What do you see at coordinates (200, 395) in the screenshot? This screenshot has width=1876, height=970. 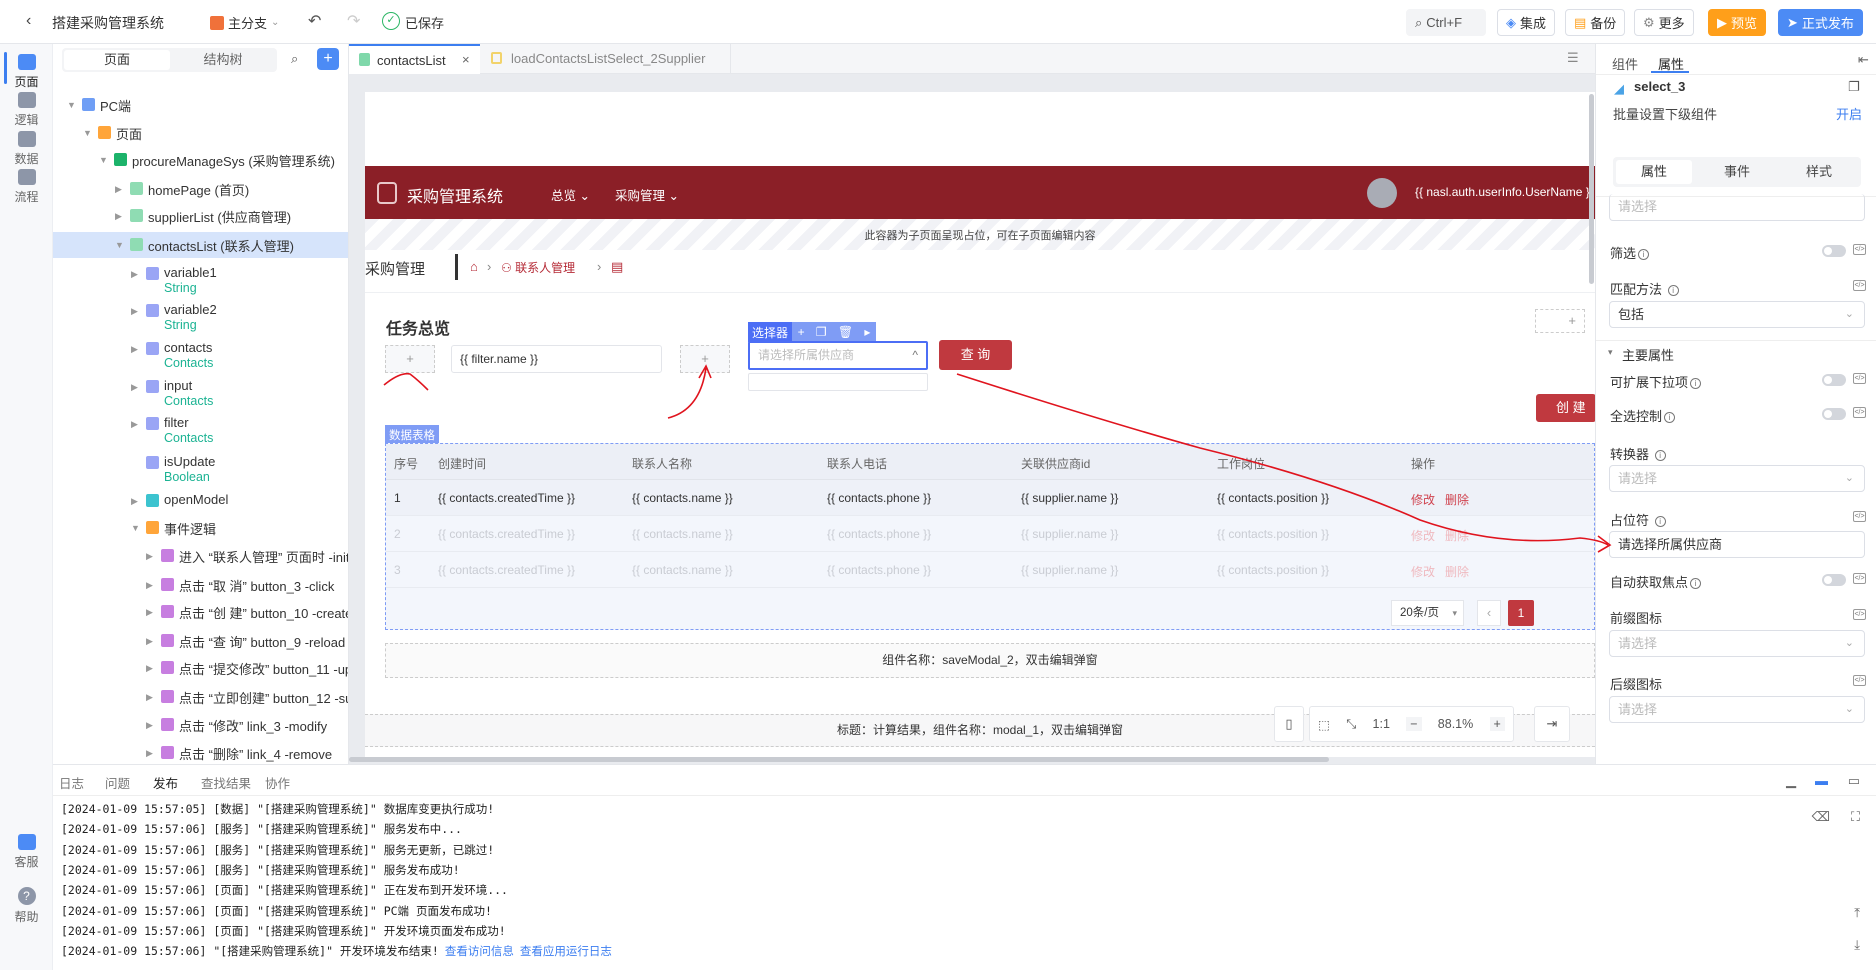 I see `tree-item: ▶ input Contacts` at bounding box center [200, 395].